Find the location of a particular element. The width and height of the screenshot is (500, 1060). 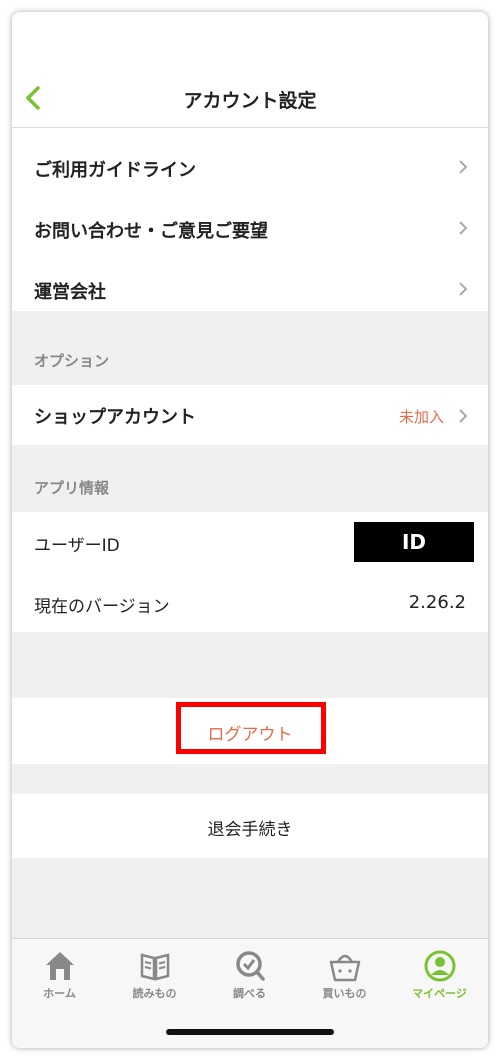

highlight-box is located at coordinates (251, 728).